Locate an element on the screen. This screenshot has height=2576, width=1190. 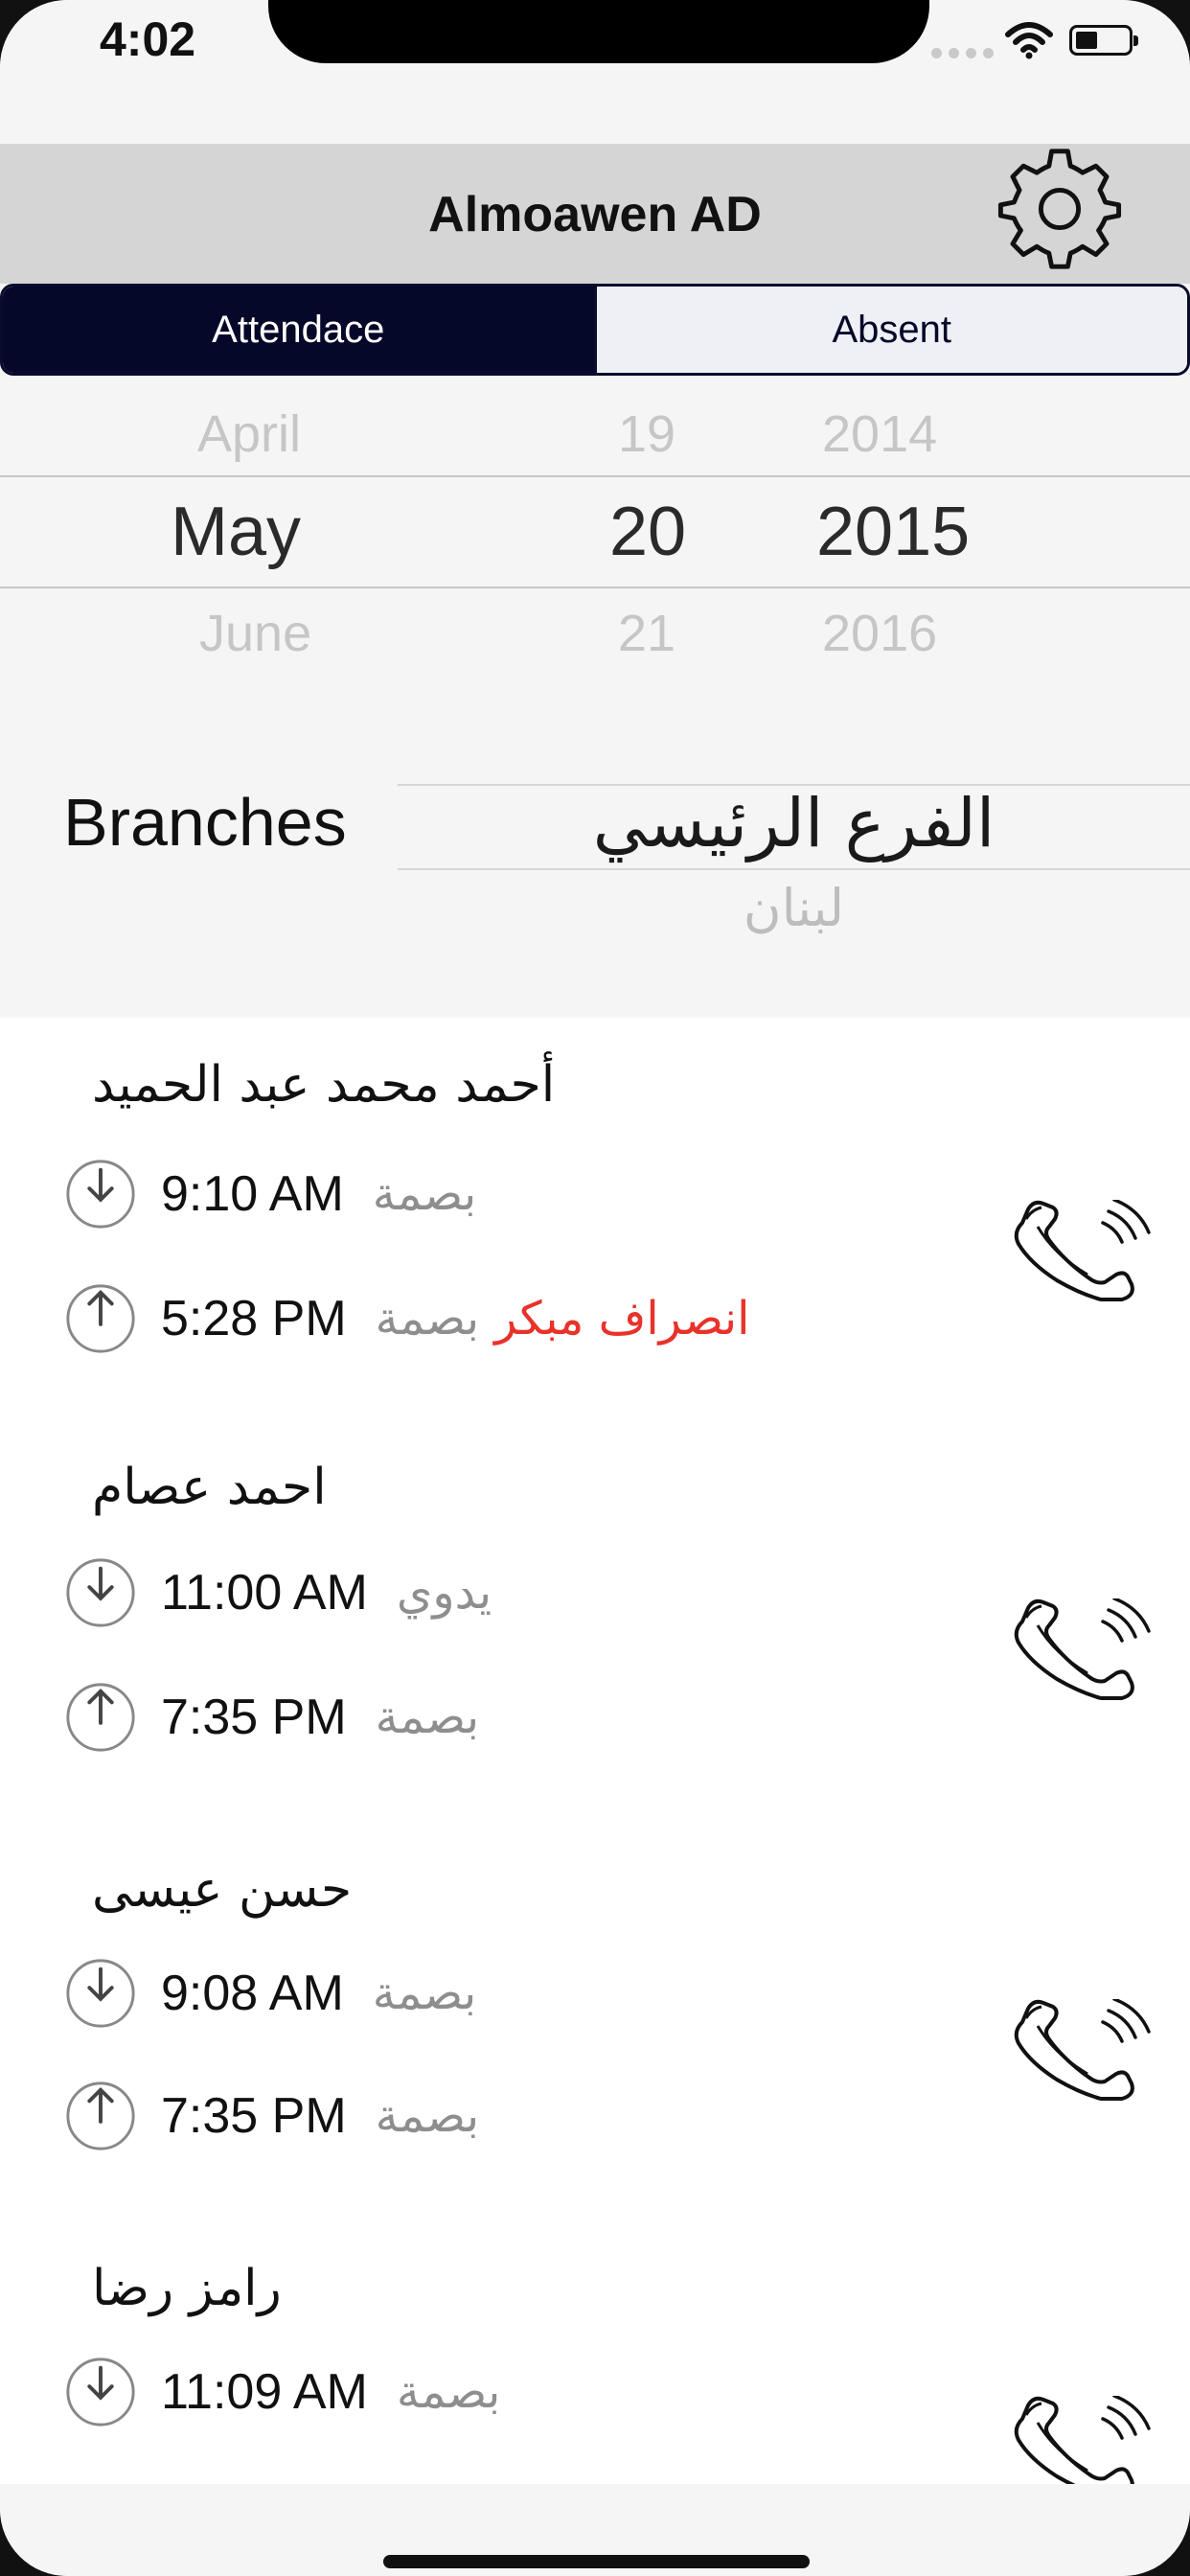
branch-divider is located at coordinates (794, 869).